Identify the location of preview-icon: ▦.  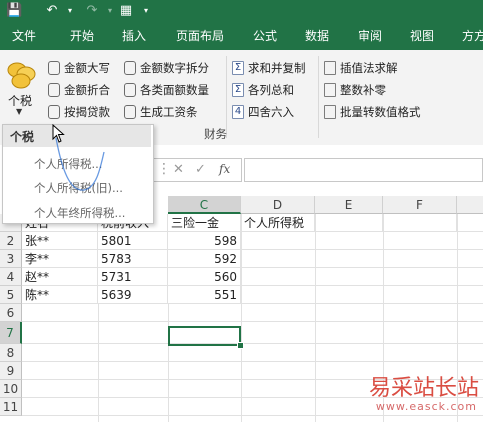
(126, 11).